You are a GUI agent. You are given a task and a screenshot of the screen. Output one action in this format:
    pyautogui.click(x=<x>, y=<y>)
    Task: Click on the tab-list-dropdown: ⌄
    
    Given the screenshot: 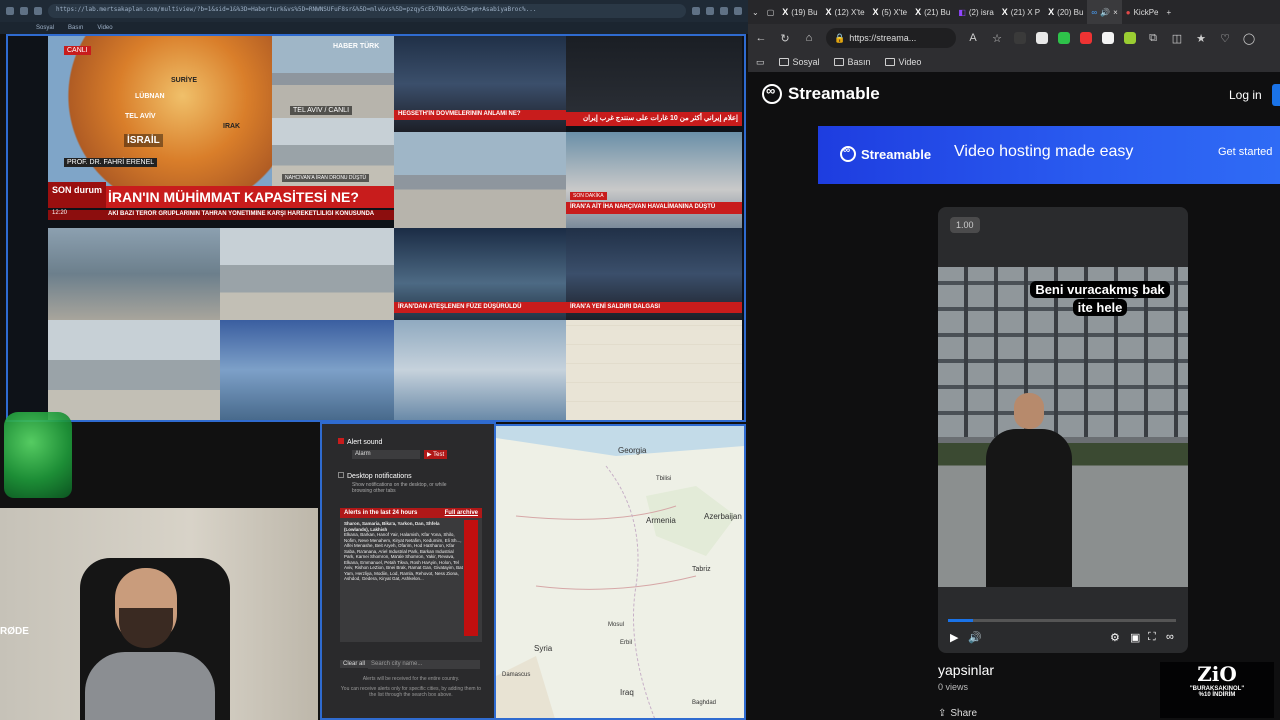 What is the action you would take?
    pyautogui.click(x=755, y=12)
    